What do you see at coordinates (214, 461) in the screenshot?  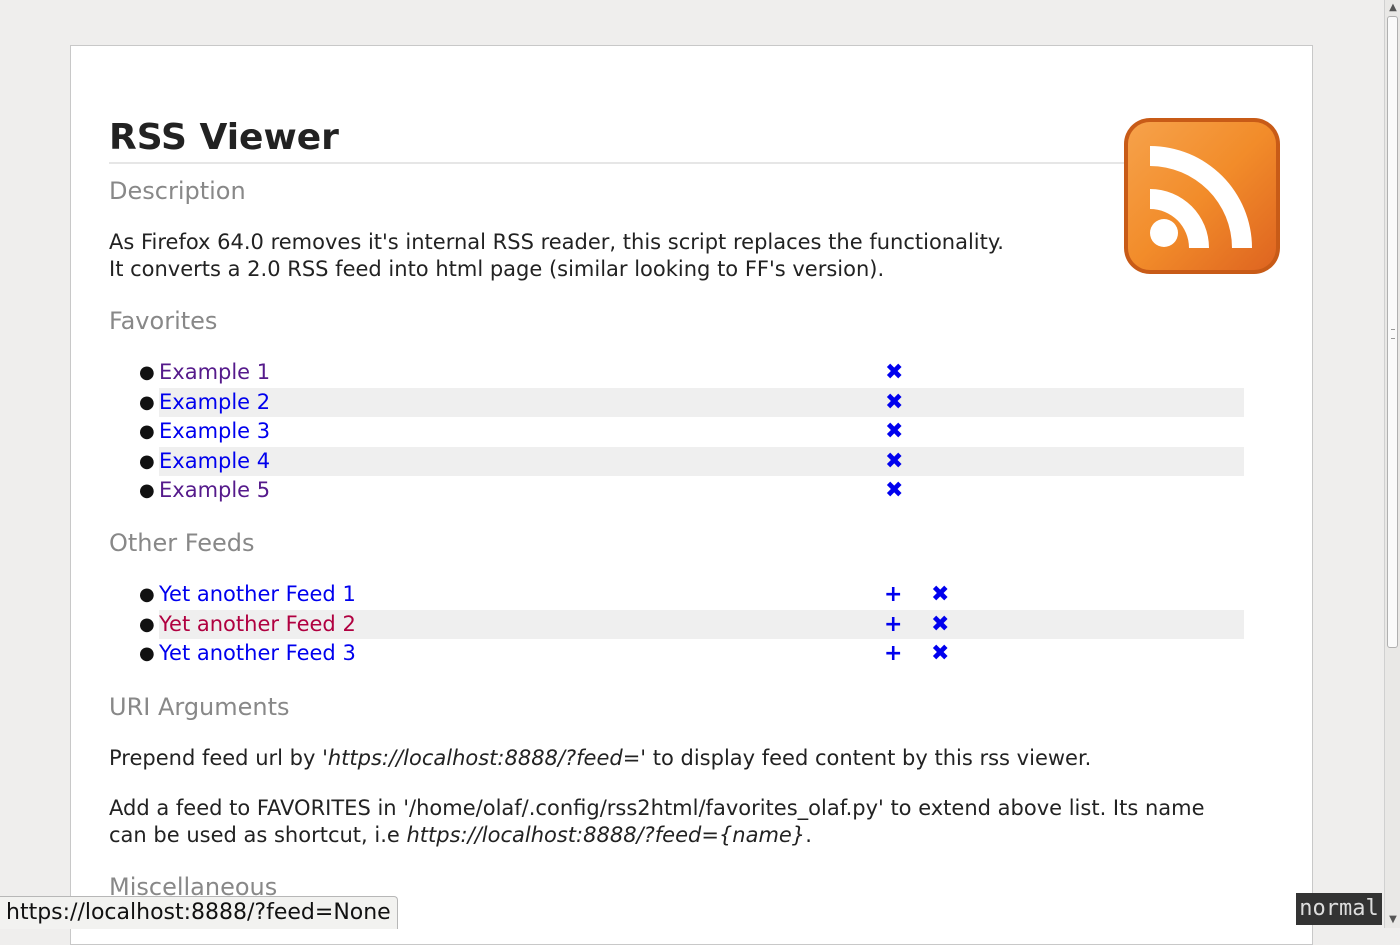 I see `favorite-link-example-4: Example 4` at bounding box center [214, 461].